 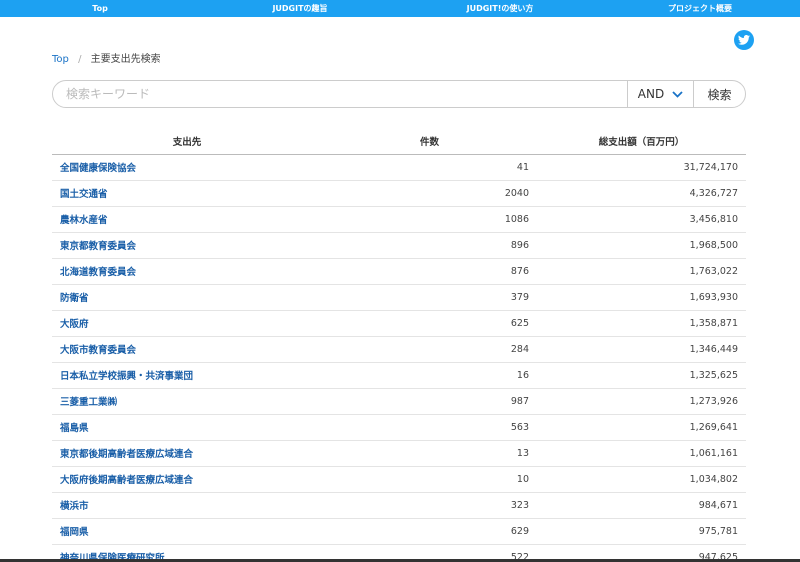 What do you see at coordinates (187, 531) in the screenshot?
I see `row-name-cell: 福岡県` at bounding box center [187, 531].